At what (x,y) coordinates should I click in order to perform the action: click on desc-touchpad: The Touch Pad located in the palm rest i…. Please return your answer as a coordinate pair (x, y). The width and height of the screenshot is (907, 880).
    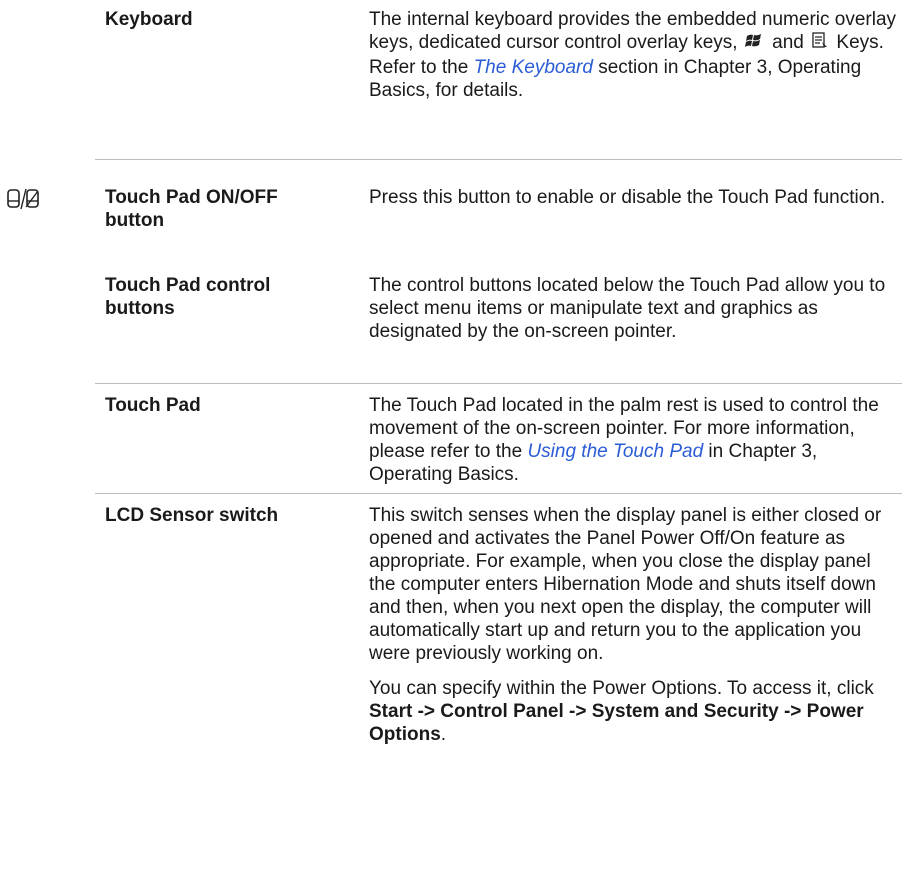
    Looking at the image, I should click on (624, 440).